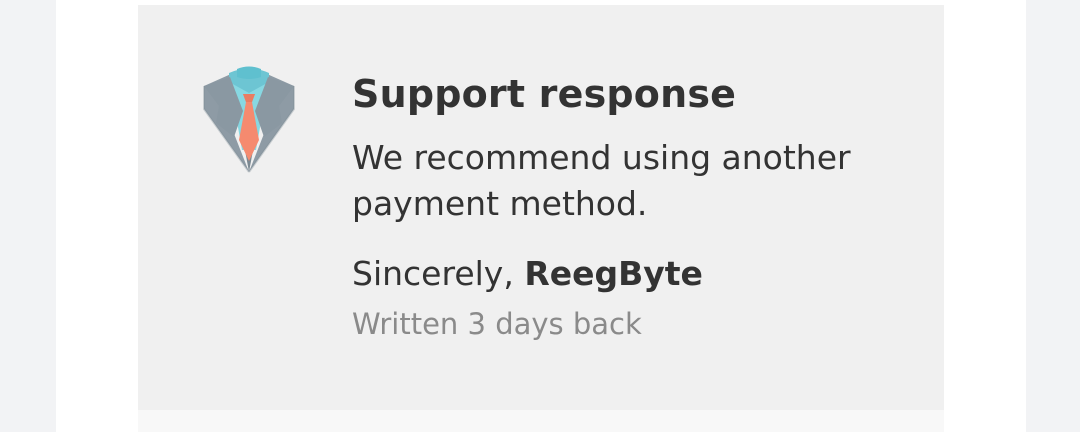 Image resolution: width=1080 pixels, height=432 pixels. What do you see at coordinates (249, 120) in the screenshot?
I see `suit-tie-icon` at bounding box center [249, 120].